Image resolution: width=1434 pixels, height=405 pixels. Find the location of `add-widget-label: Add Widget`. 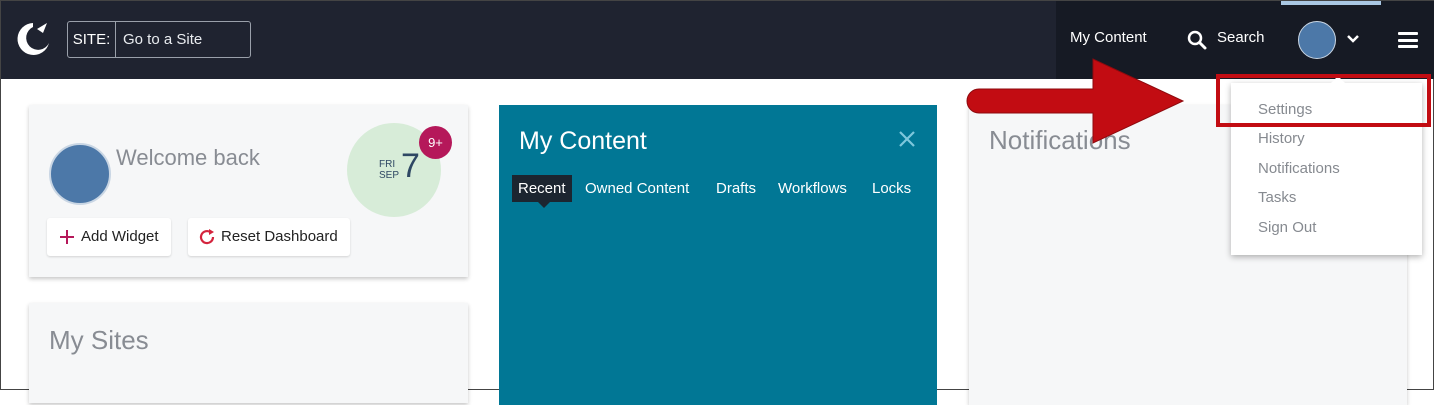

add-widget-label: Add Widget is located at coordinates (120, 236).